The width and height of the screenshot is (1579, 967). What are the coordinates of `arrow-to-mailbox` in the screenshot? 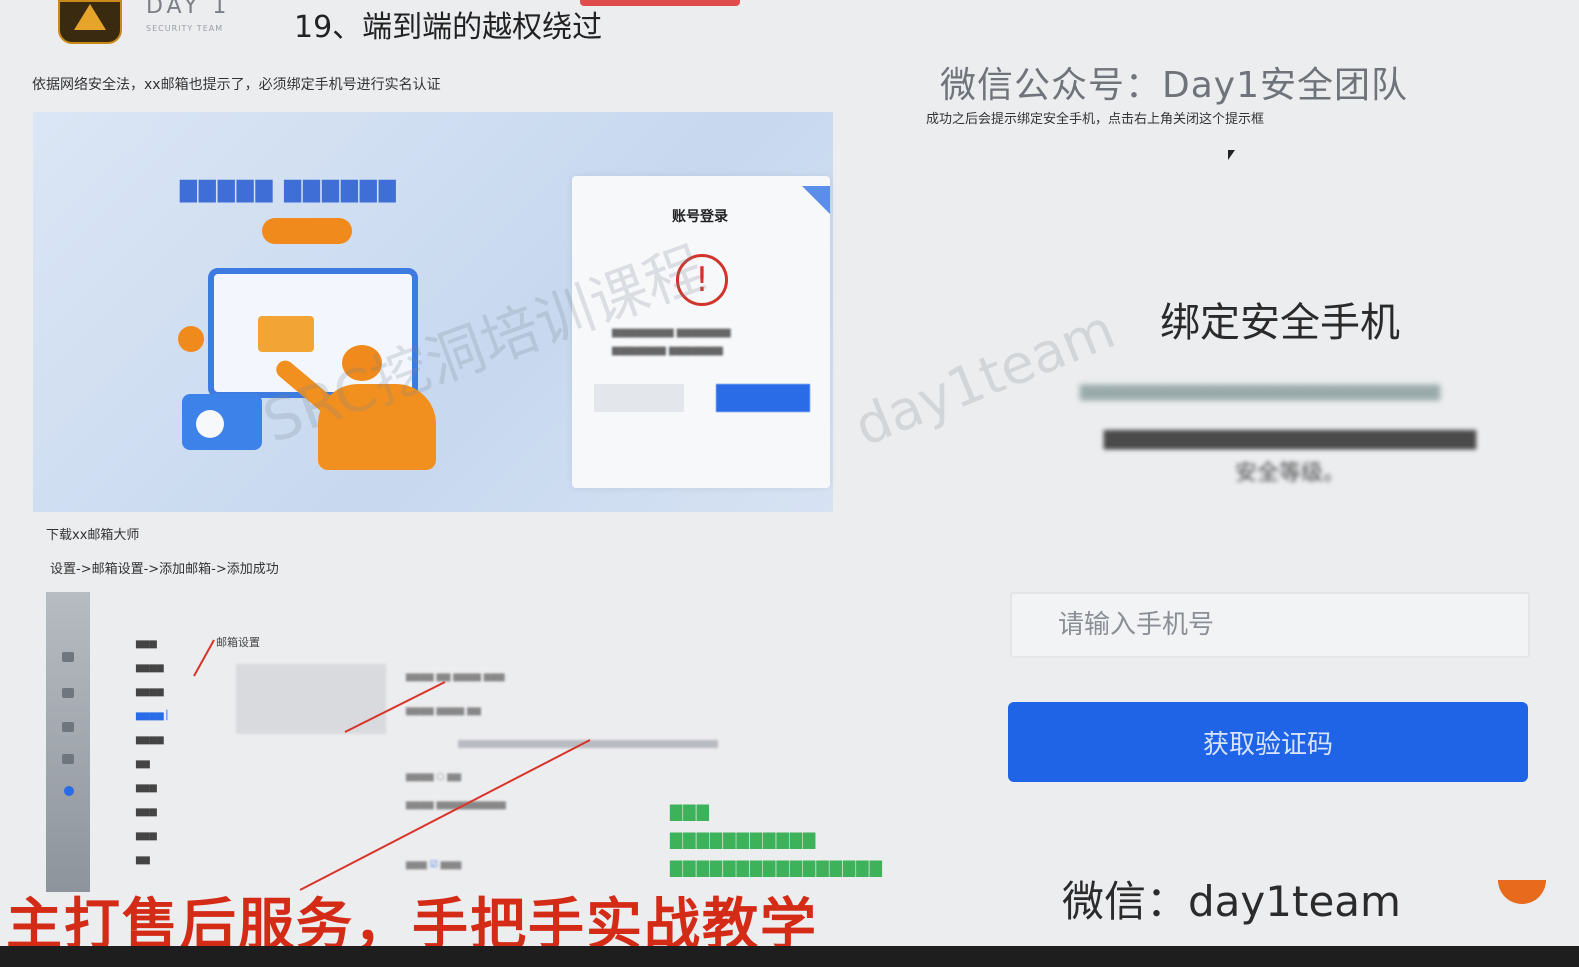 It's located at (395, 707).